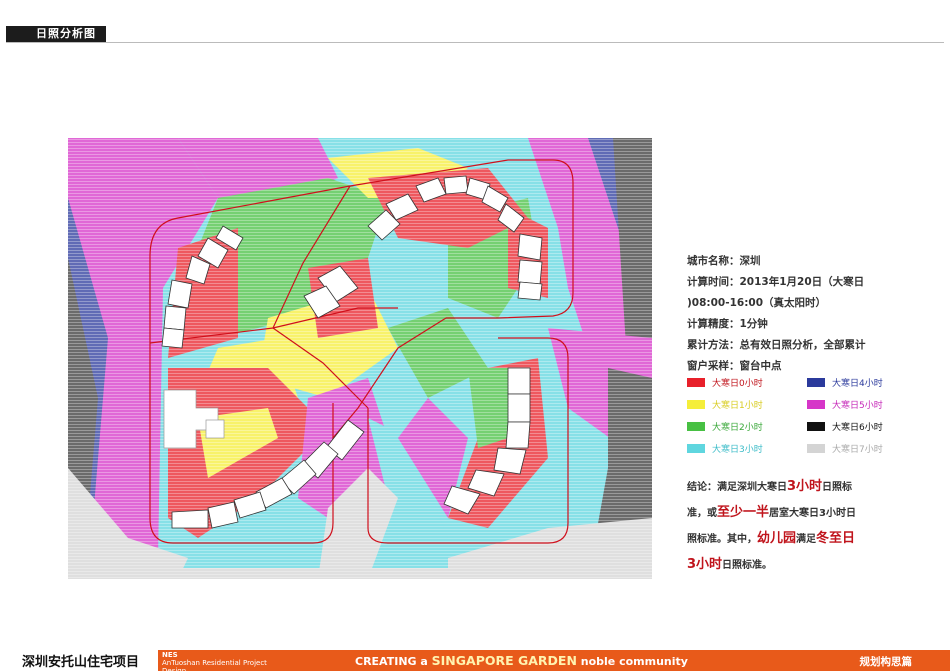 The width and height of the screenshot is (950, 671). Describe the element at coordinates (702, 513) in the screenshot. I see `conclusion-text-part: 准，或` at that location.